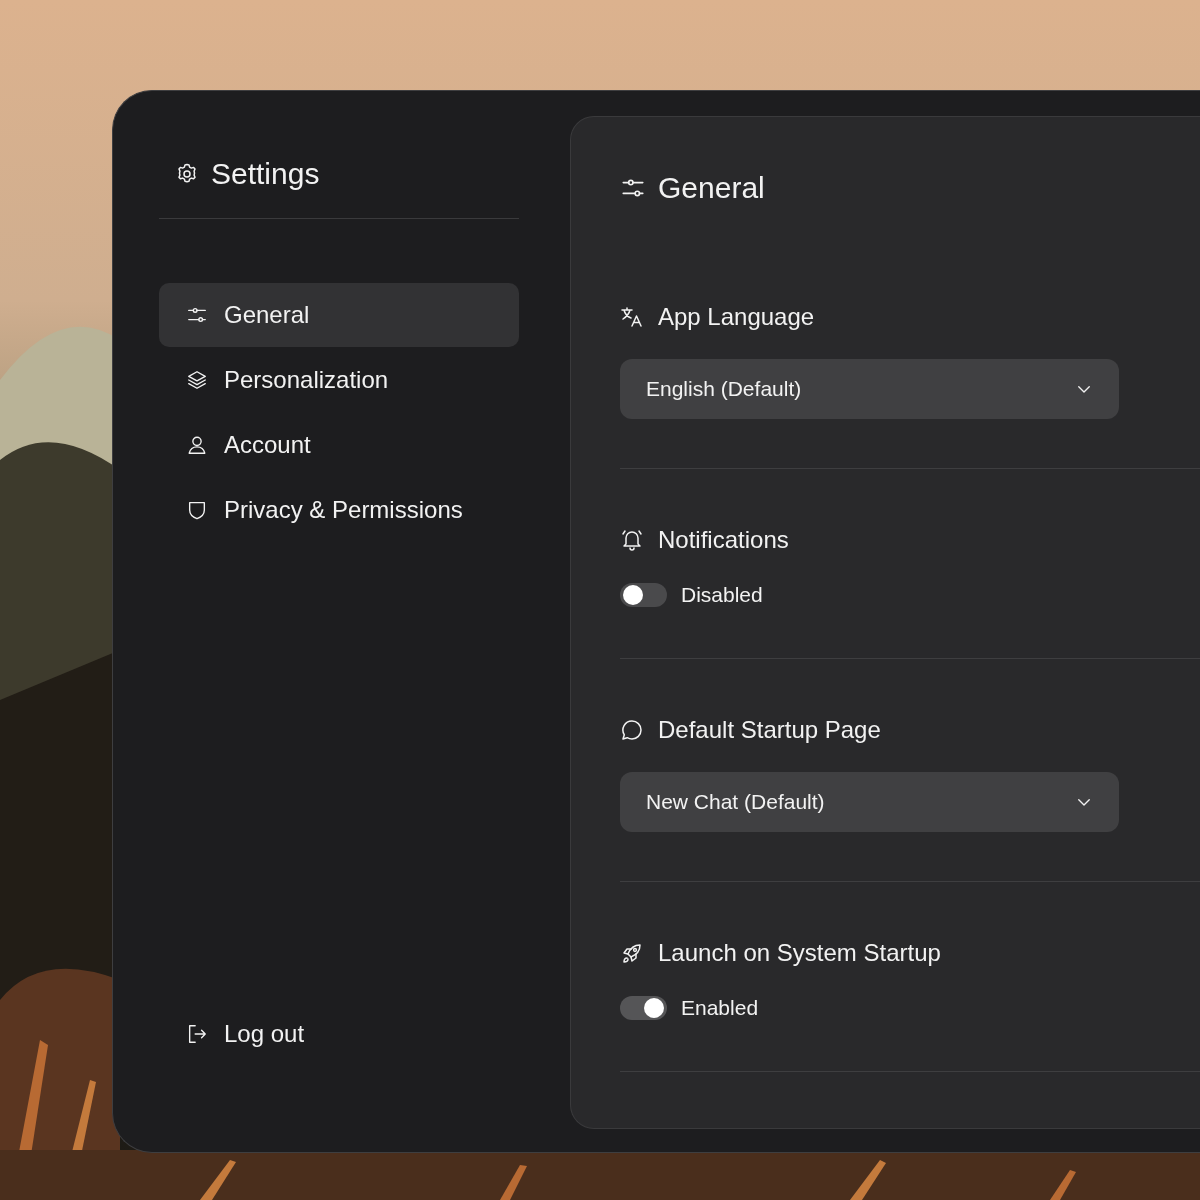 The width and height of the screenshot is (1200, 1200). What do you see at coordinates (736, 317) in the screenshot?
I see `setting-title: App Language` at bounding box center [736, 317].